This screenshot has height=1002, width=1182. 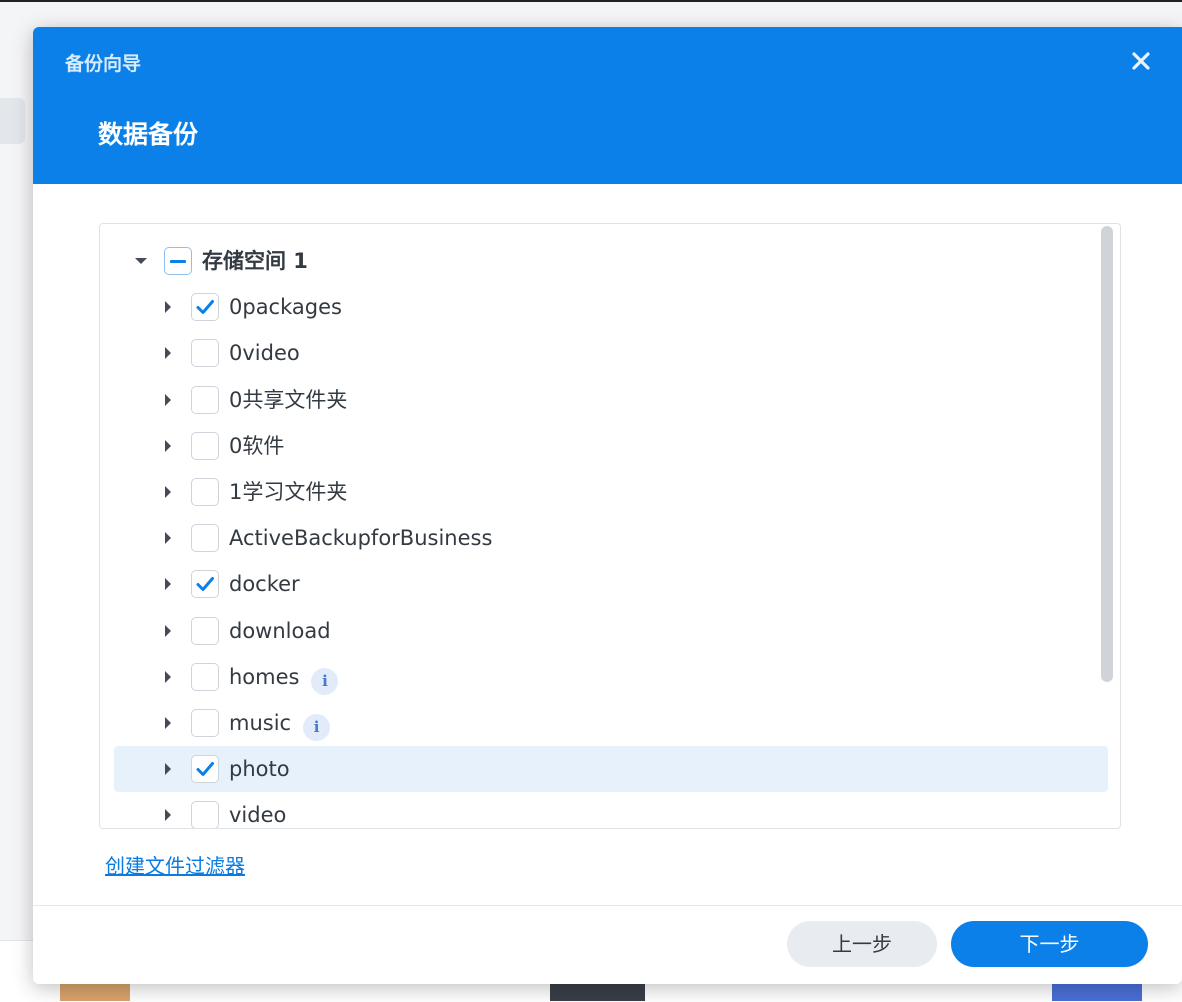 I want to click on folder-label: 1学习文件夹, so click(x=288, y=492).